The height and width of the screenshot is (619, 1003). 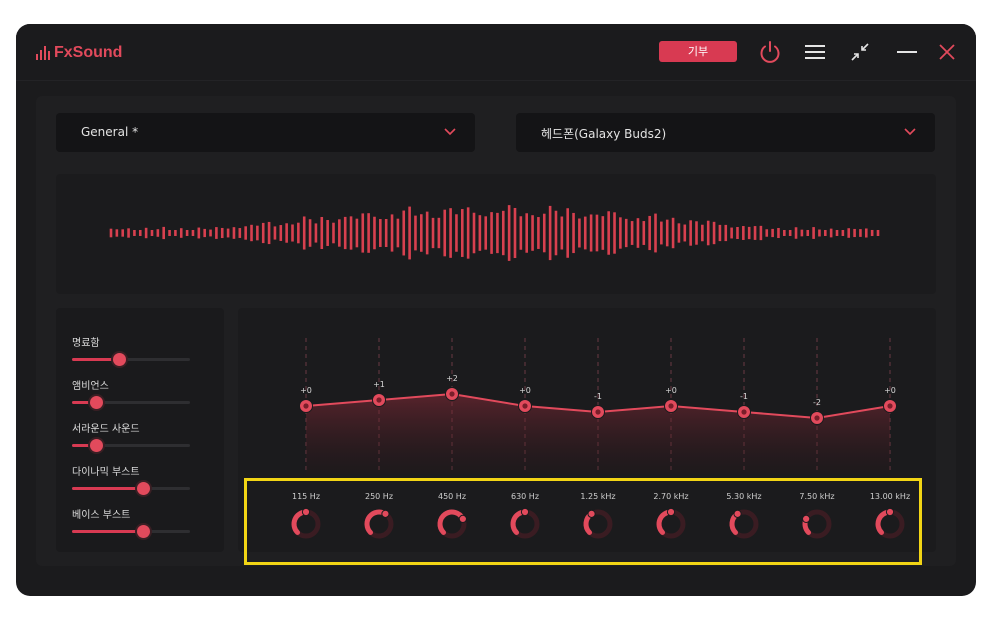 I want to click on effect-bass-boost-slider, so click(x=131, y=531).